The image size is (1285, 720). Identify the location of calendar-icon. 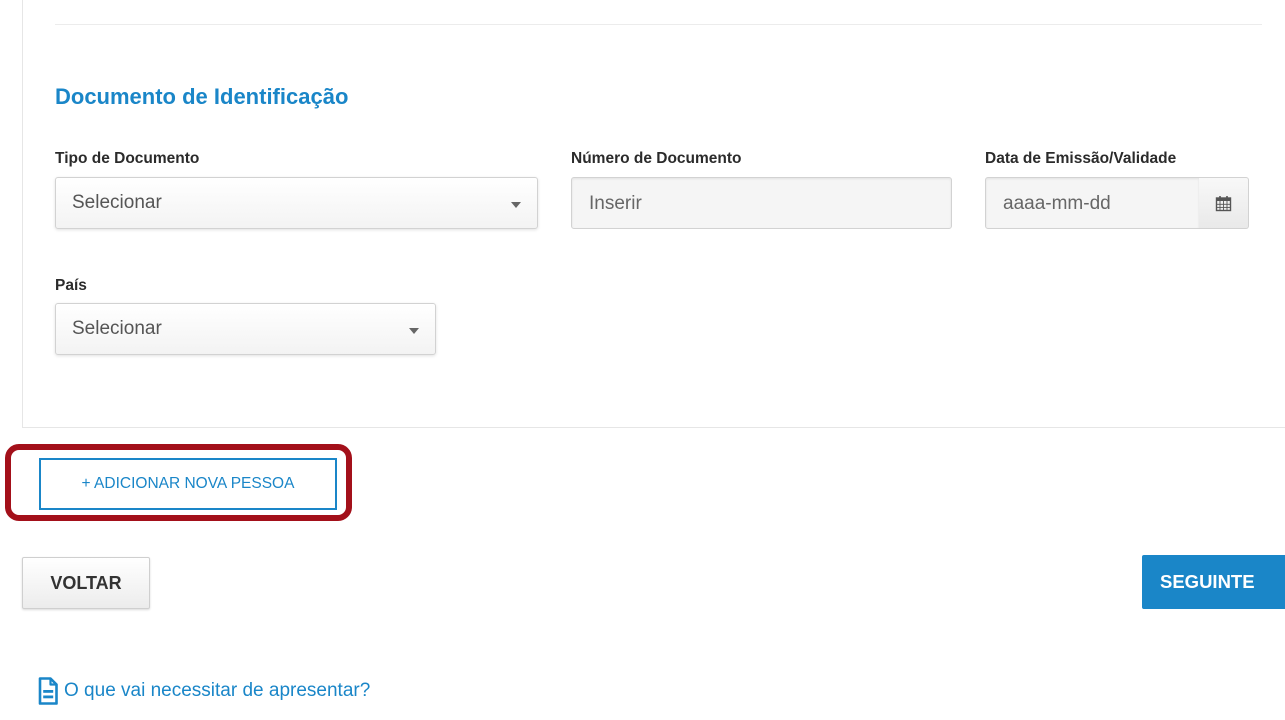
(1223, 203).